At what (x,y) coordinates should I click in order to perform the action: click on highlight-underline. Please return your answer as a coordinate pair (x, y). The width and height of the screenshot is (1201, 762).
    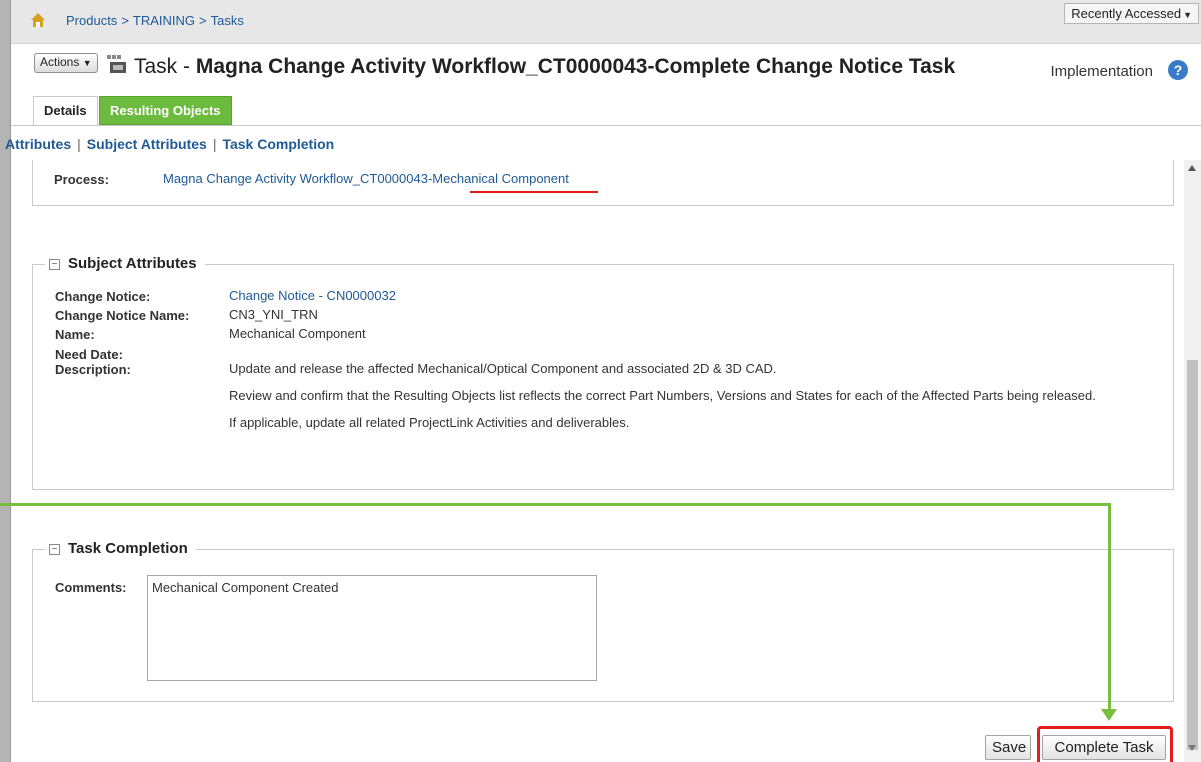
    Looking at the image, I should click on (534, 192).